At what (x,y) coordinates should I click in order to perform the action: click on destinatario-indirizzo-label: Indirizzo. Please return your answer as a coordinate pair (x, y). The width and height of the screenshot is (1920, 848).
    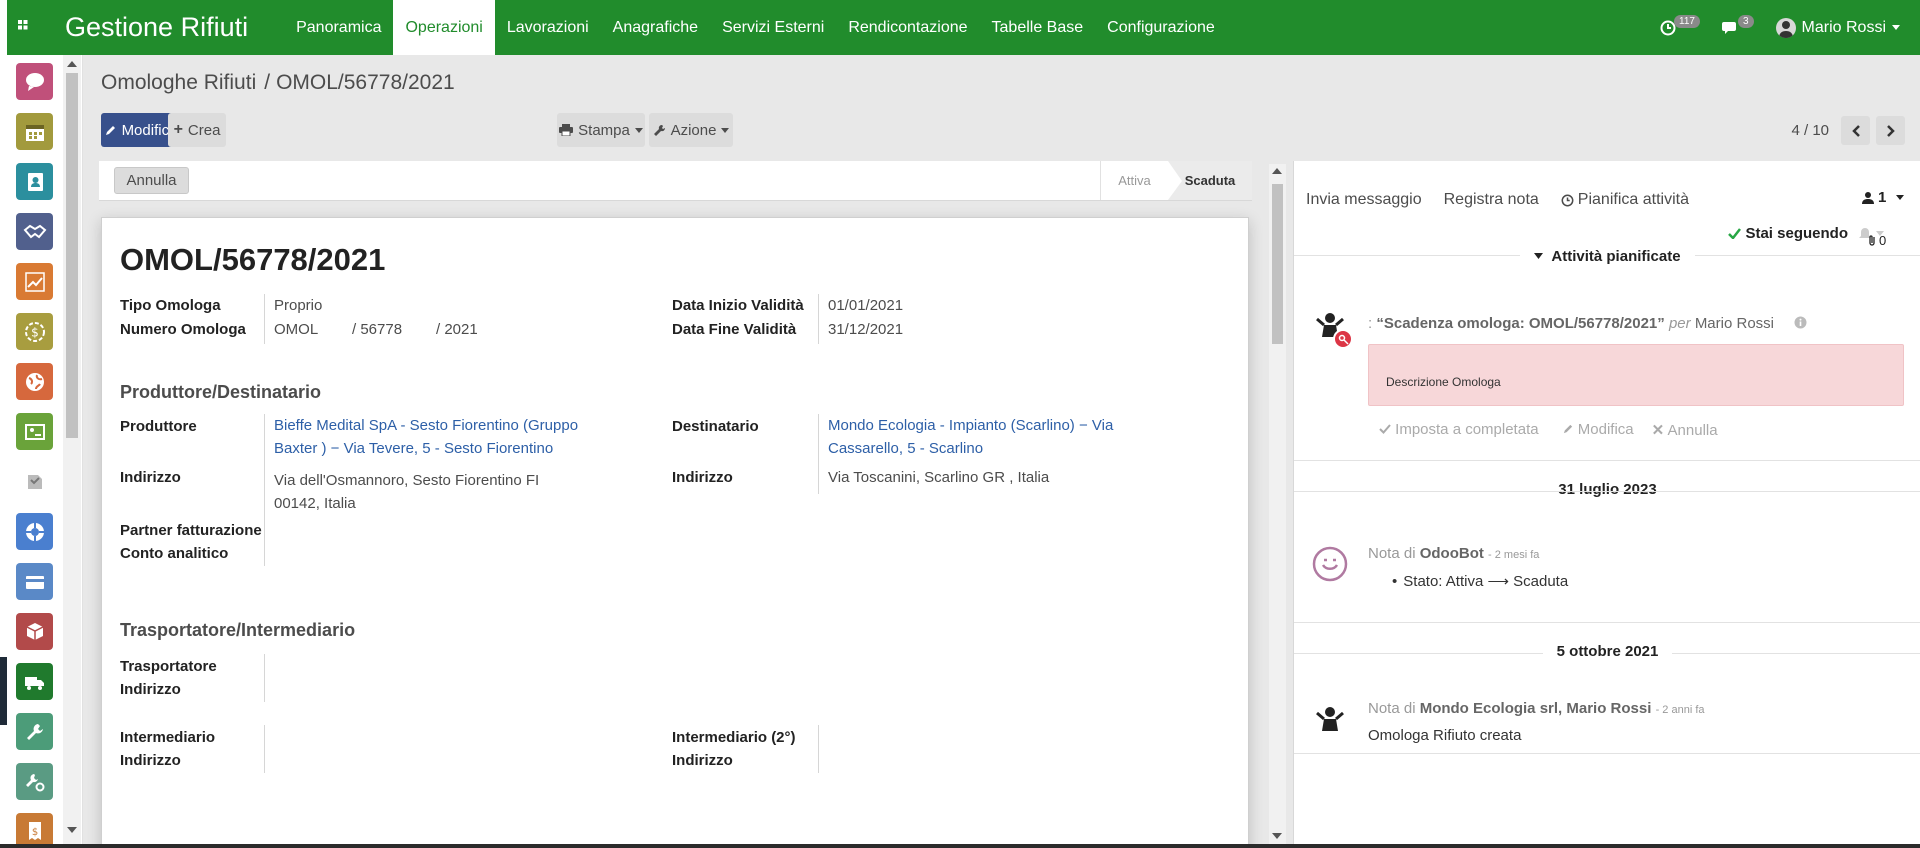
    Looking at the image, I should click on (702, 477).